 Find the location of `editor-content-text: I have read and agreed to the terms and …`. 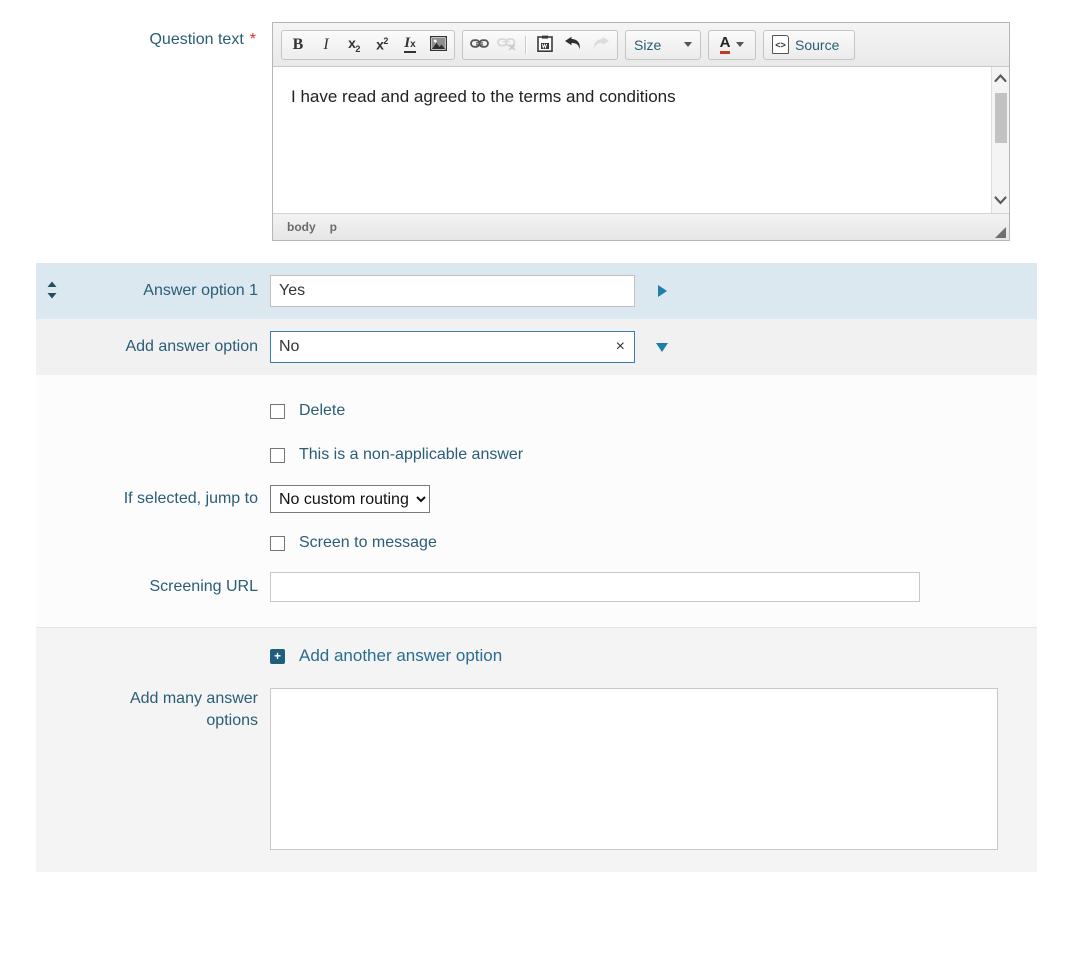

editor-content-text: I have read and agreed to the terms and … is located at coordinates (641, 87).